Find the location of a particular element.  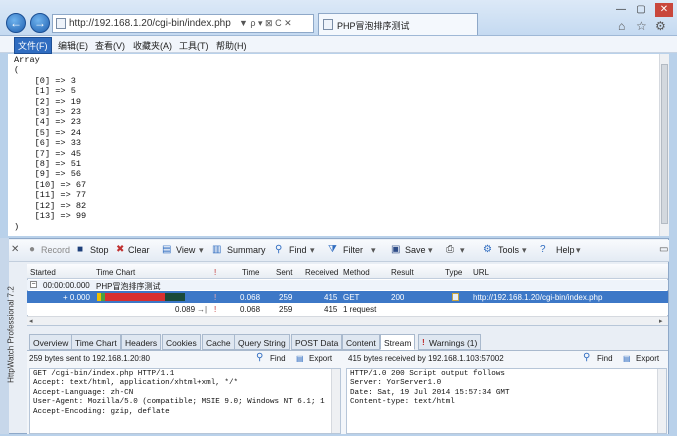

print-icon: ⎙ is located at coordinates (450, 250).